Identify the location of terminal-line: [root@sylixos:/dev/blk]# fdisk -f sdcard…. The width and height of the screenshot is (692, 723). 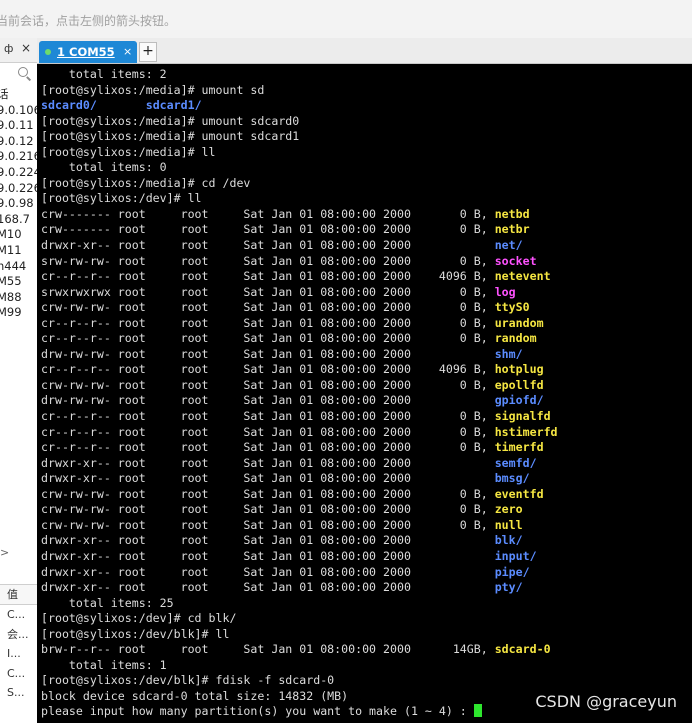
(299, 681).